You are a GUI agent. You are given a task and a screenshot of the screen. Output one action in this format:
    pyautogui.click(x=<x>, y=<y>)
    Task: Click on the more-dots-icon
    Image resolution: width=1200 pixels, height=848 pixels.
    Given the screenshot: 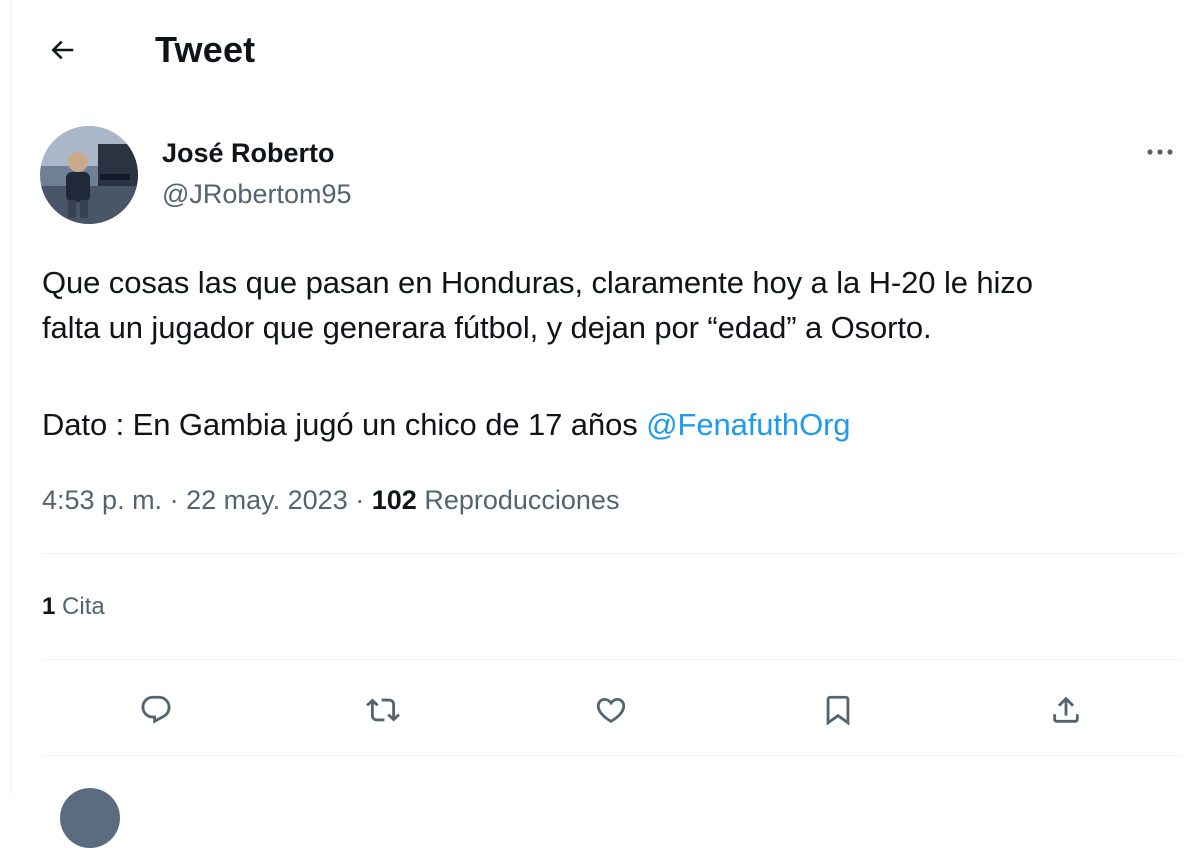 What is the action you would take?
    pyautogui.click(x=1160, y=152)
    